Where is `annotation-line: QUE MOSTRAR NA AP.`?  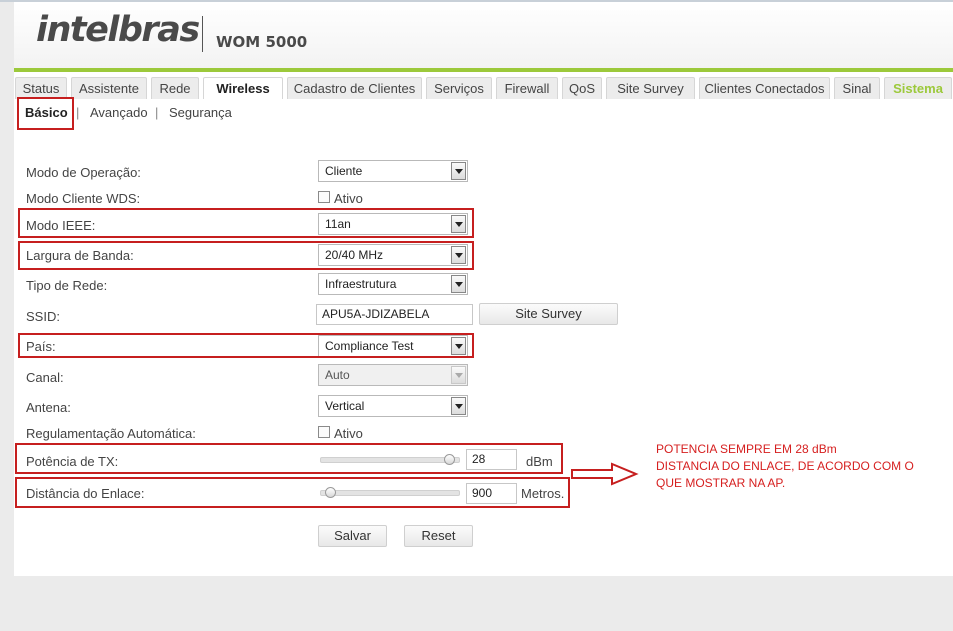
annotation-line: QUE MOSTRAR NA AP. is located at coordinates (721, 483).